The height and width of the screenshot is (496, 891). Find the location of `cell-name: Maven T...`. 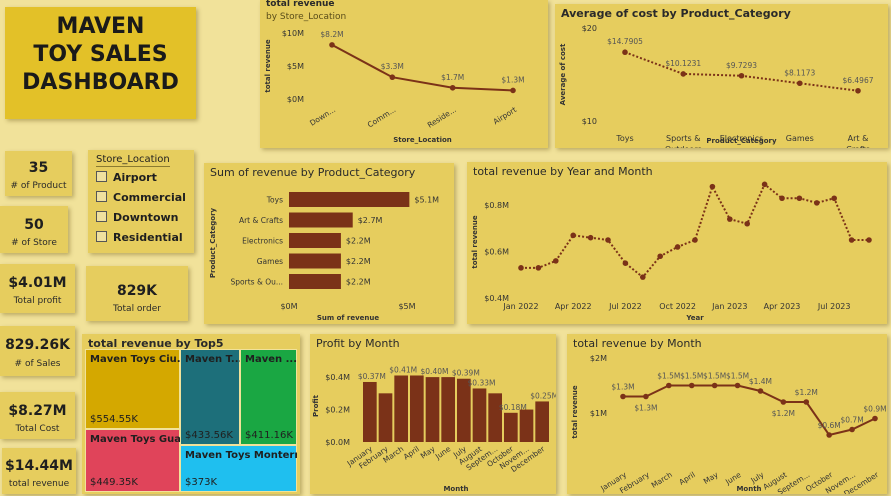

cell-name: Maven T... is located at coordinates (212, 359).